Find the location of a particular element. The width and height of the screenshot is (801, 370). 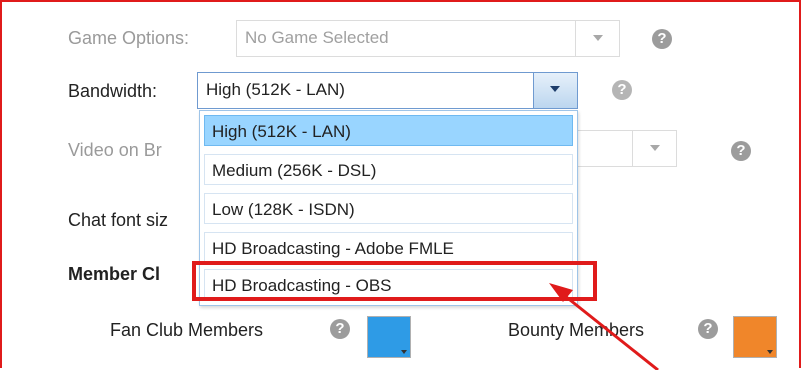

option-label: HD Broadcasting - Adobe FMLE is located at coordinates (333, 248).